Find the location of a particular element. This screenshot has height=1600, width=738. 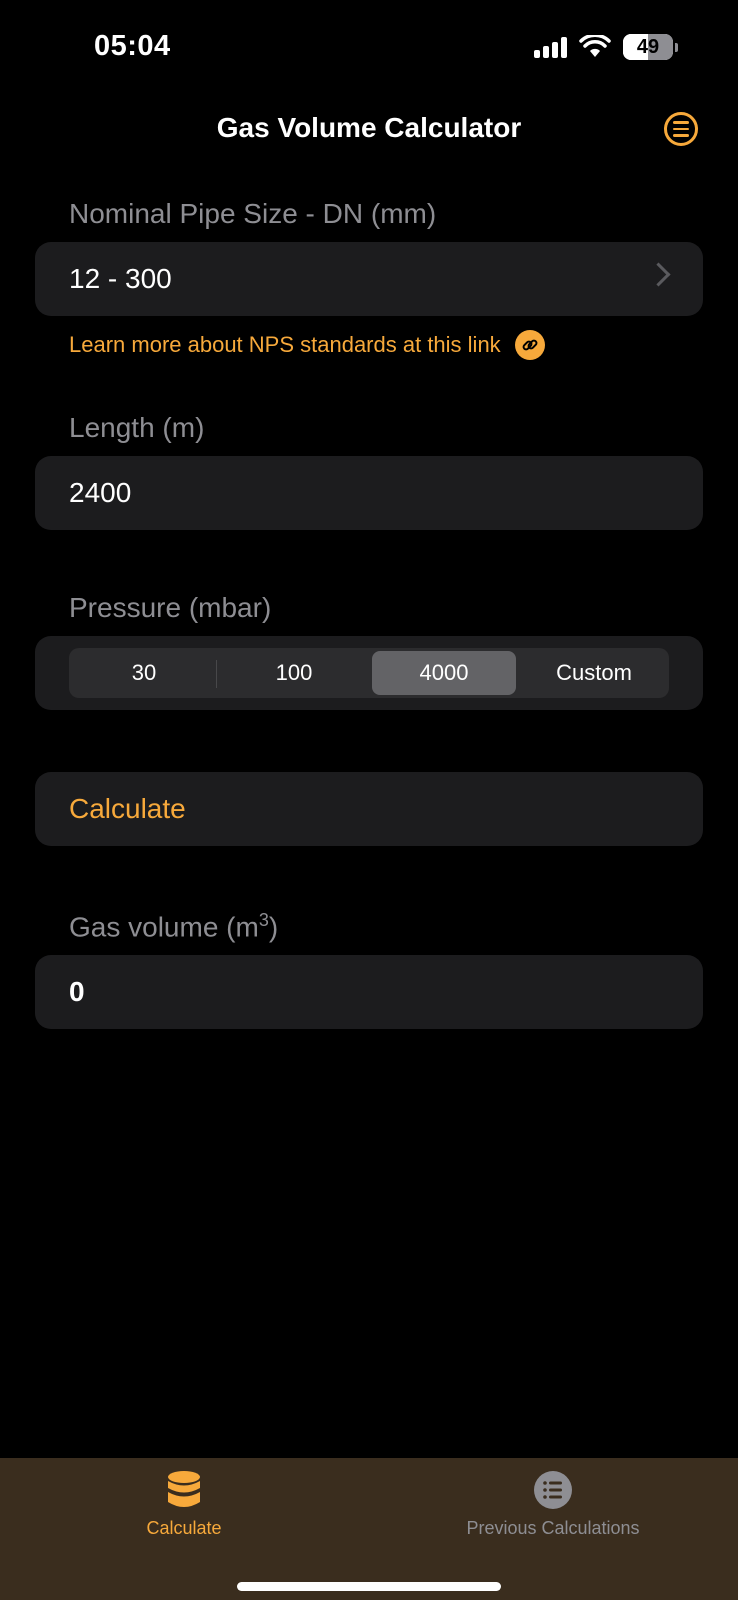

pipe-size-picker: 12 - 300 is located at coordinates (369, 279).